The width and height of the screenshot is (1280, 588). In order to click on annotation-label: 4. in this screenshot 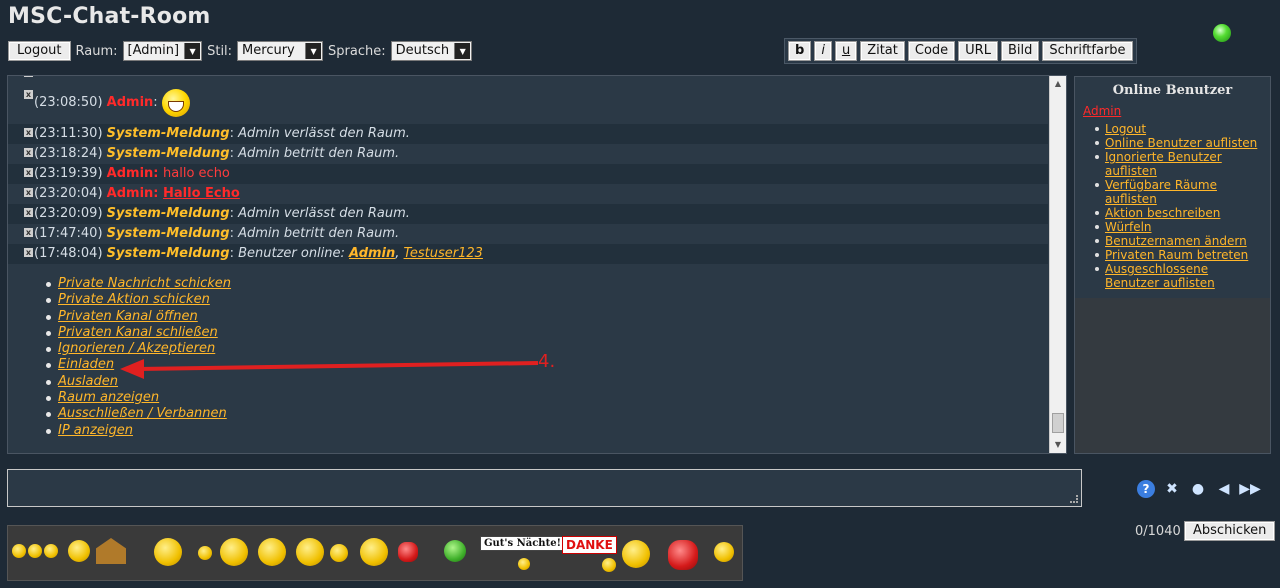, I will do `click(547, 361)`.